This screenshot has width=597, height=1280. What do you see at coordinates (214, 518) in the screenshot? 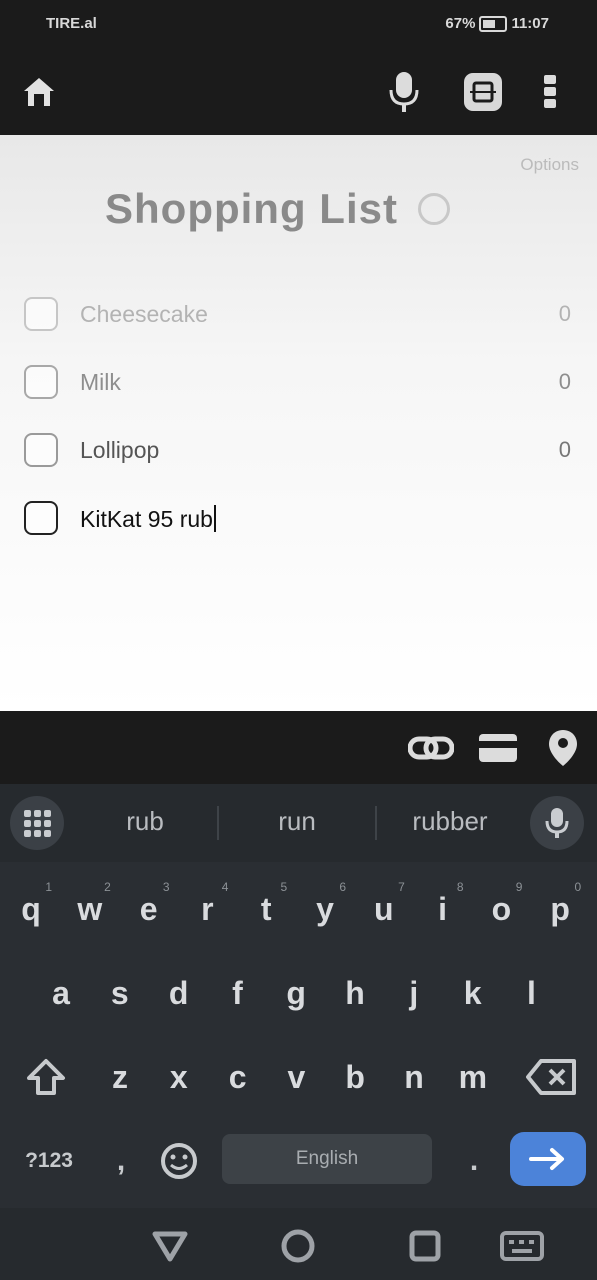
I see `text-cursor` at bounding box center [214, 518].